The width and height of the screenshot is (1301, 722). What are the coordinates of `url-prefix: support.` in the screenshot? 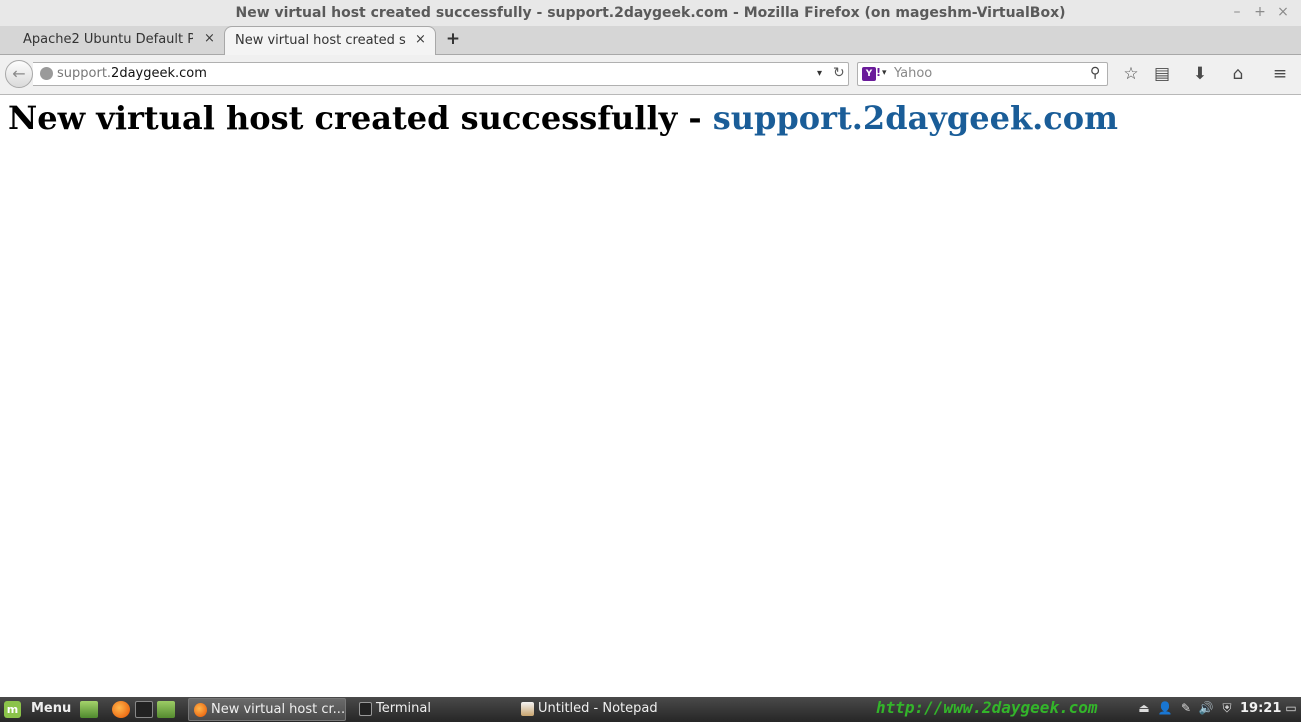 It's located at (84, 73).